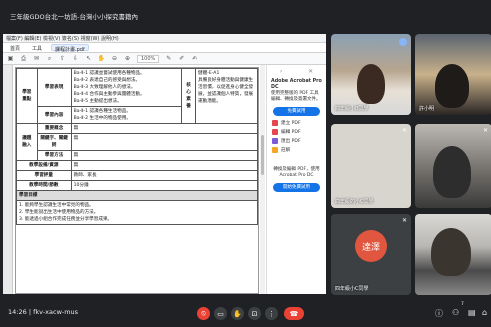 The height and width of the screenshot is (327, 491). What do you see at coordinates (296, 150) in the screenshot?
I see `tool-item-comment: 註解` at bounding box center [296, 150].